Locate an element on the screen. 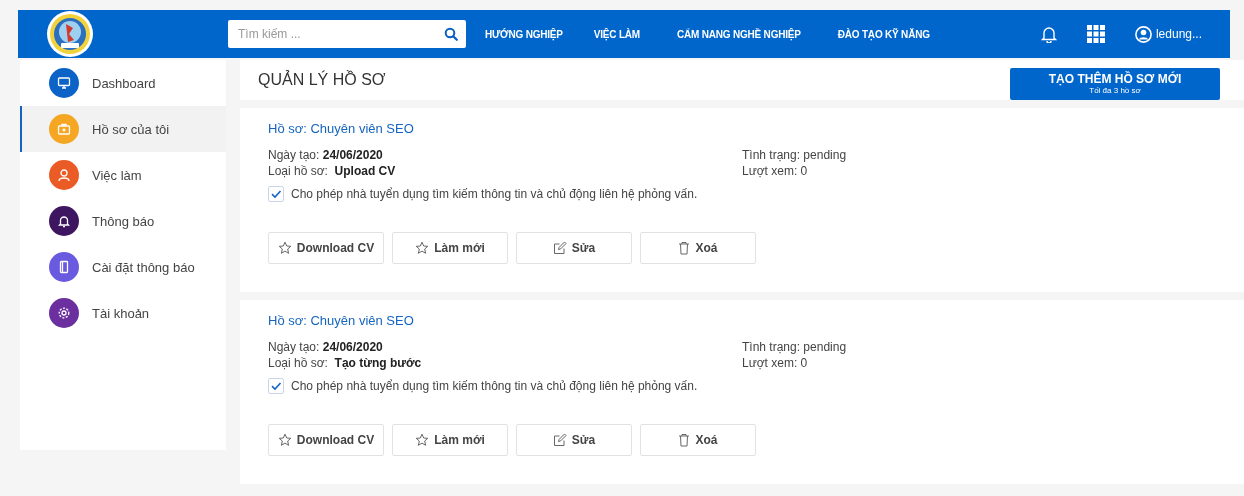  page-title: QUẢN LÝ HỒ SƠ is located at coordinates (322, 80).